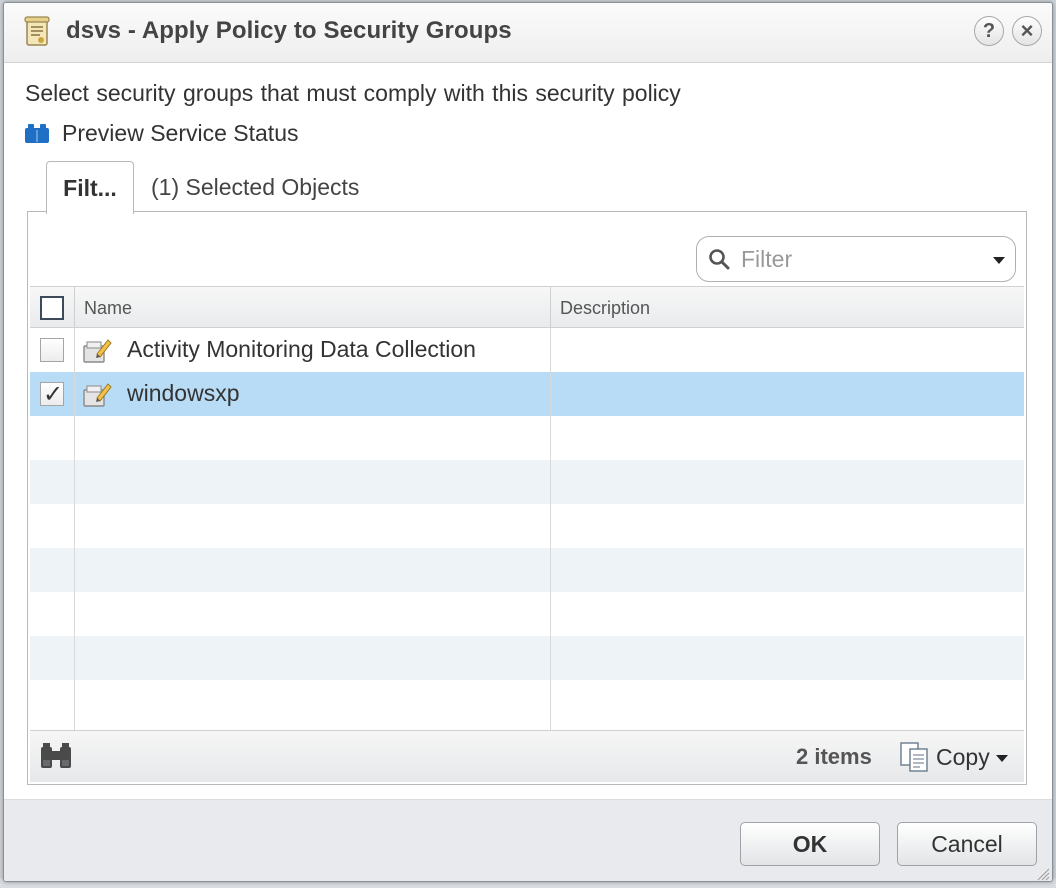 This screenshot has height=888, width=1056. I want to click on filter-input, so click(856, 259).